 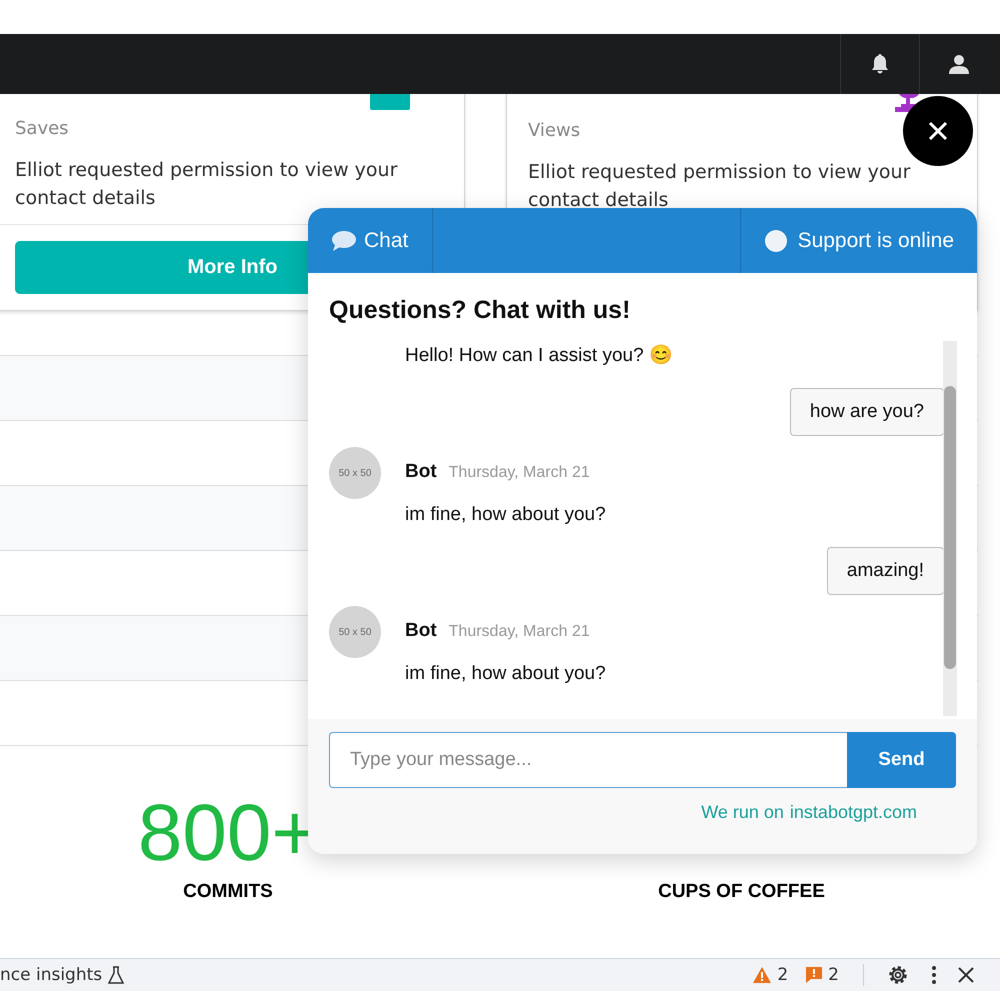 I want to click on footer-text: We run on, so click(x=742, y=812).